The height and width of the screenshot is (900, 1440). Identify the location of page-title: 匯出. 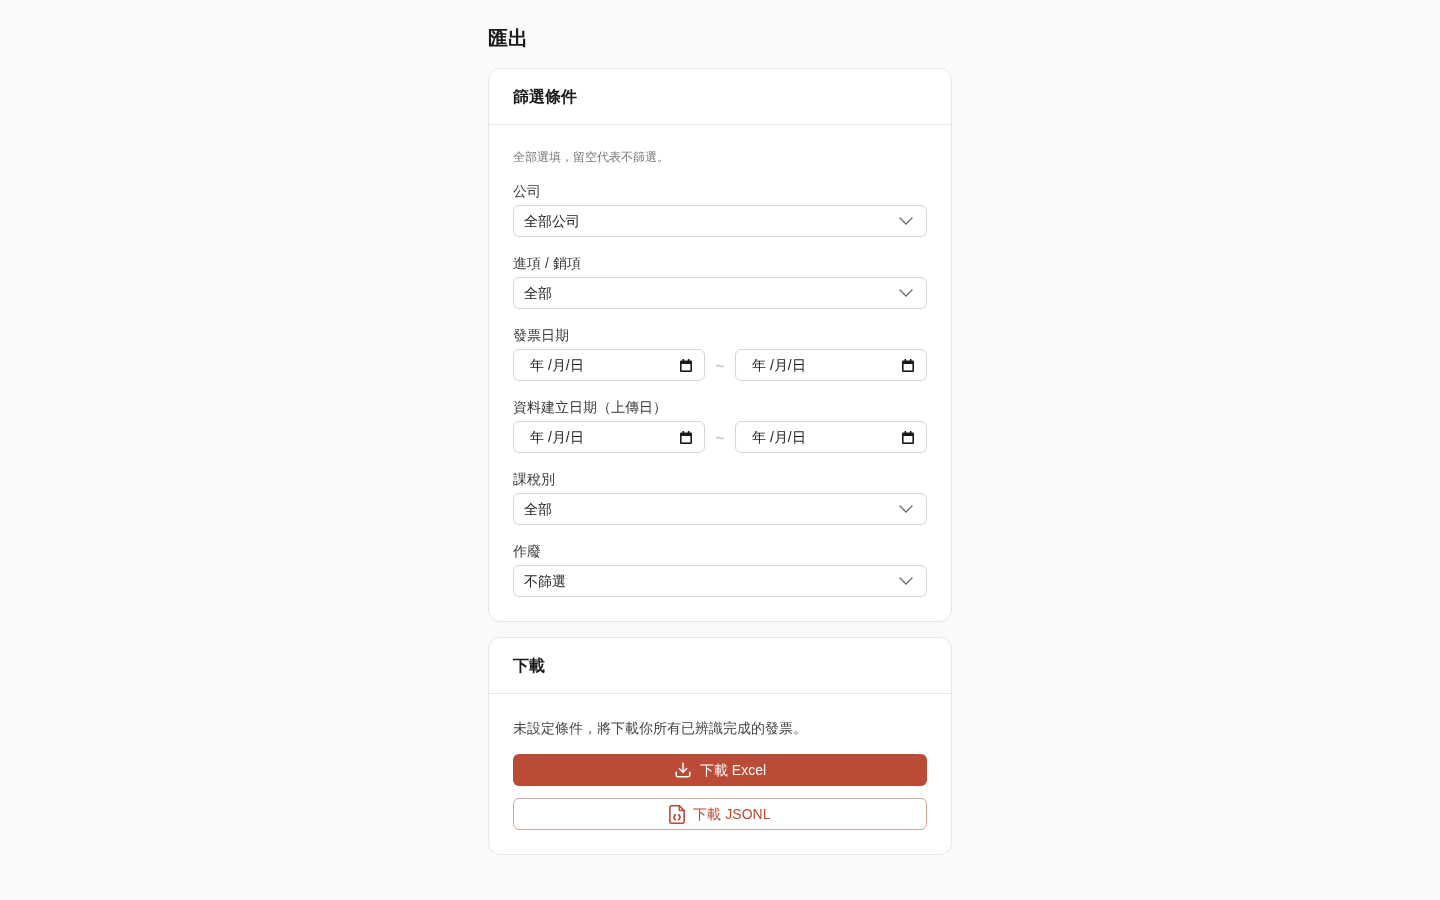
(508, 38).